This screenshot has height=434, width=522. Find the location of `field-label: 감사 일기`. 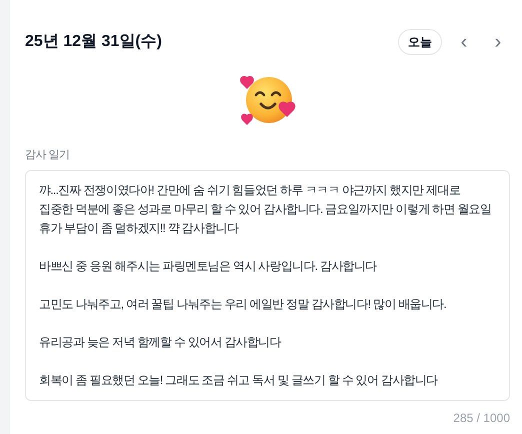

field-label: 감사 일기 is located at coordinates (48, 155).